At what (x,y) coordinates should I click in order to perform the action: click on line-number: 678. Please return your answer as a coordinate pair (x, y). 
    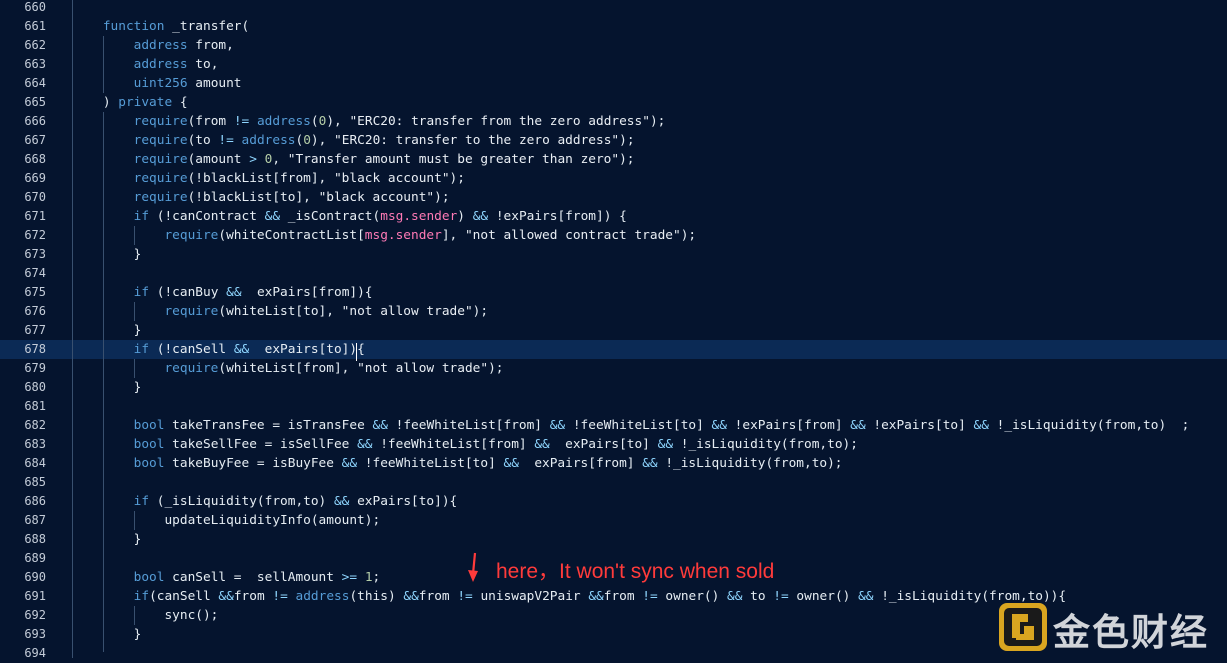
    Looking at the image, I should click on (35, 349).